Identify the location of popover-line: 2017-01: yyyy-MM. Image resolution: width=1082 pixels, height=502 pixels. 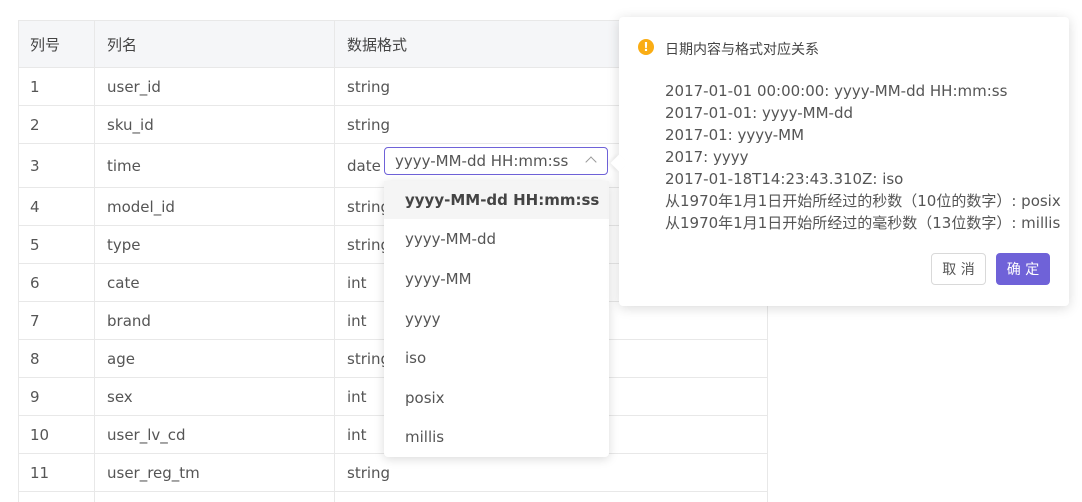
(735, 135).